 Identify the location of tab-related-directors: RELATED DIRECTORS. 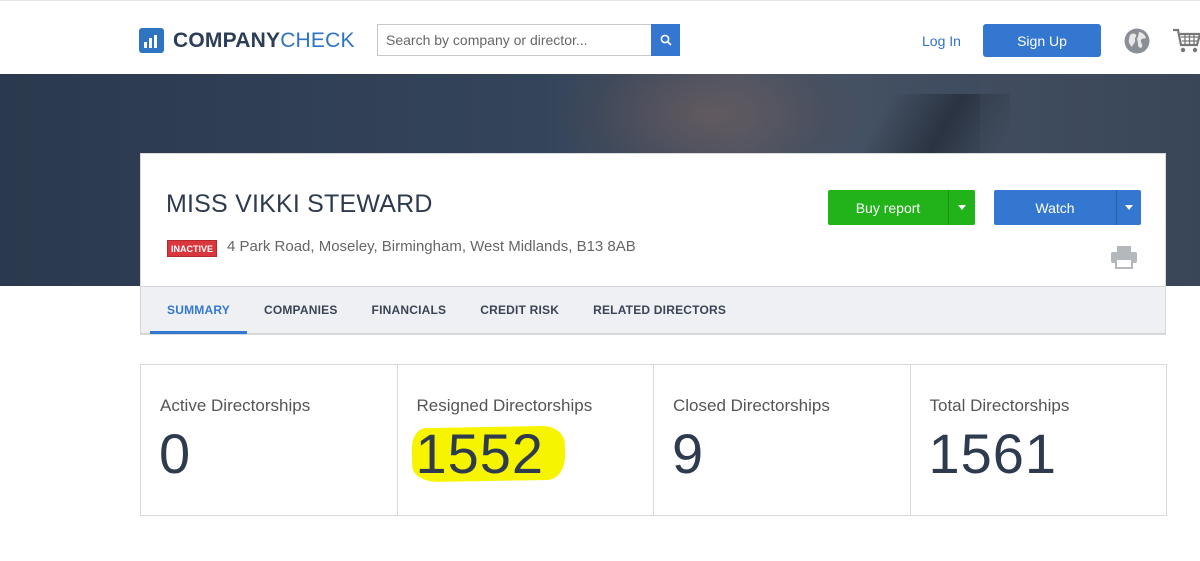
(659, 310).